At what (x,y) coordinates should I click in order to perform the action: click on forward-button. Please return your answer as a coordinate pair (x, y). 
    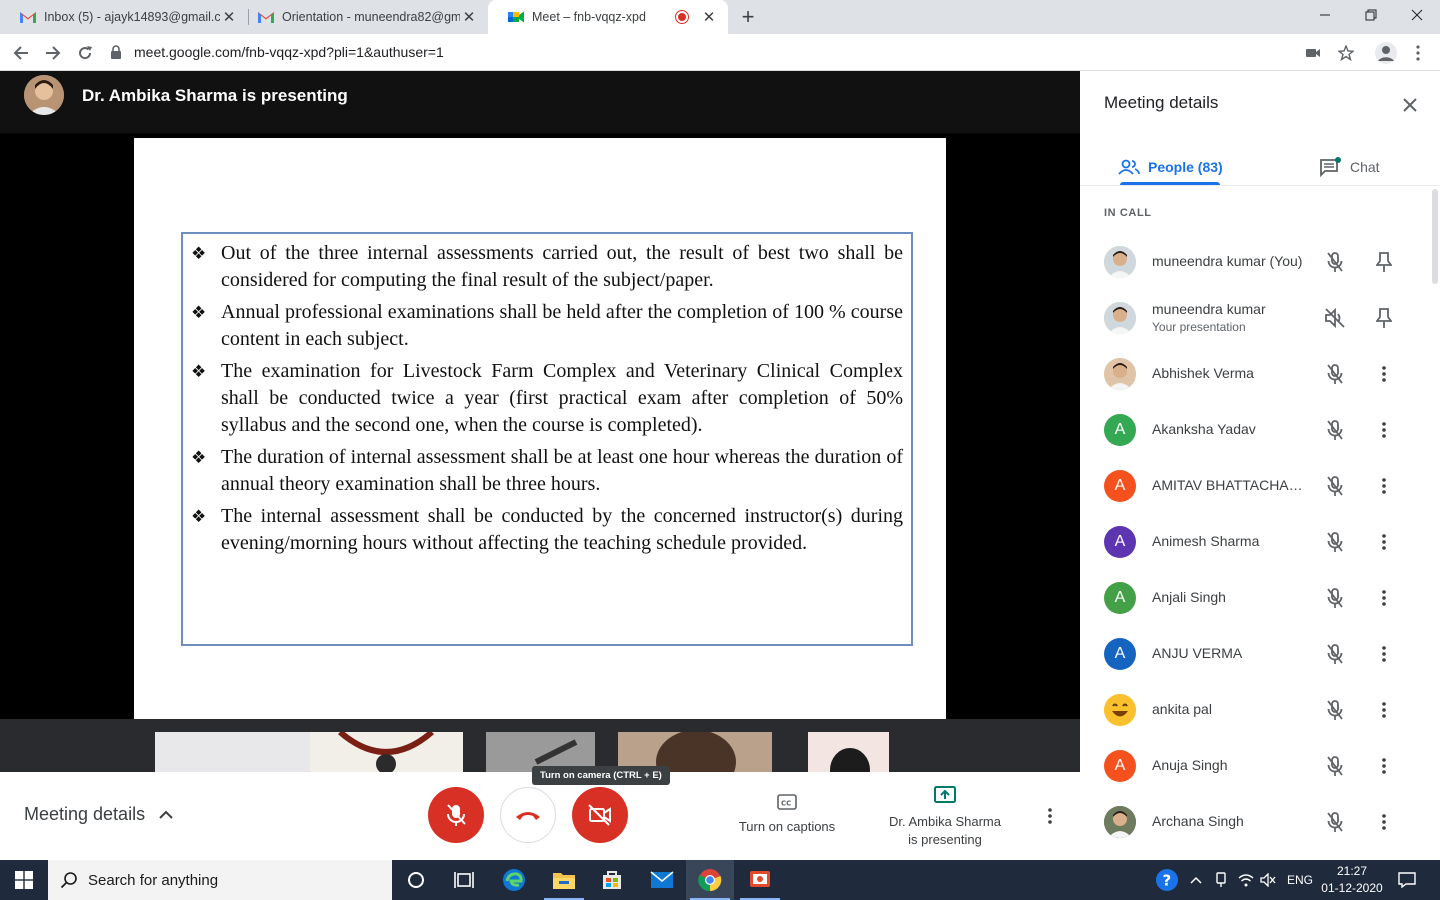
    Looking at the image, I should click on (53, 53).